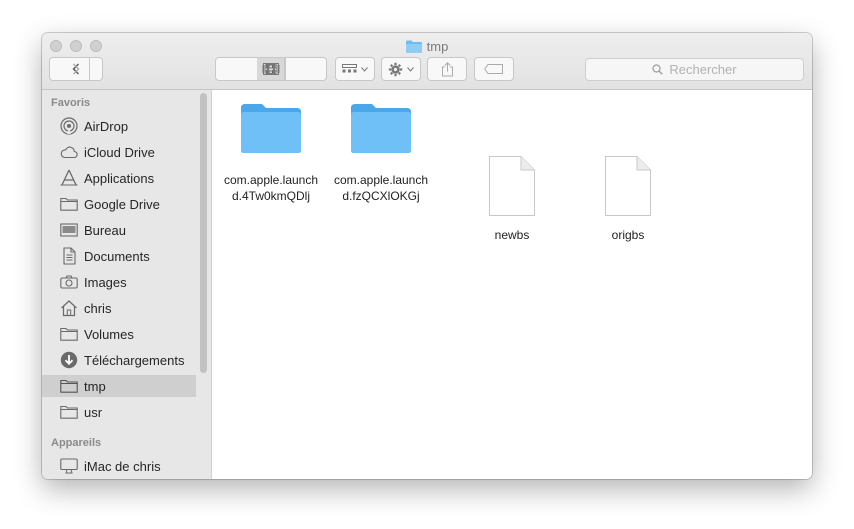  I want to click on share-icon, so click(447, 68).